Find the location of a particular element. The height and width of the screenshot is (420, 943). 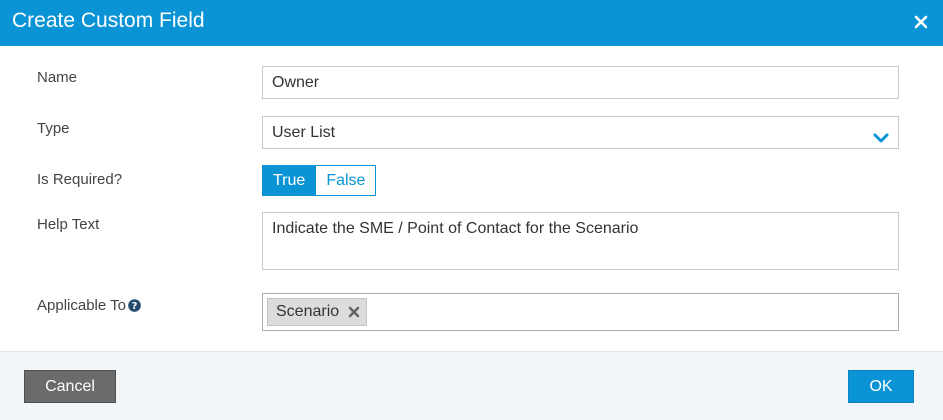

type-select: User List is located at coordinates (580, 132).